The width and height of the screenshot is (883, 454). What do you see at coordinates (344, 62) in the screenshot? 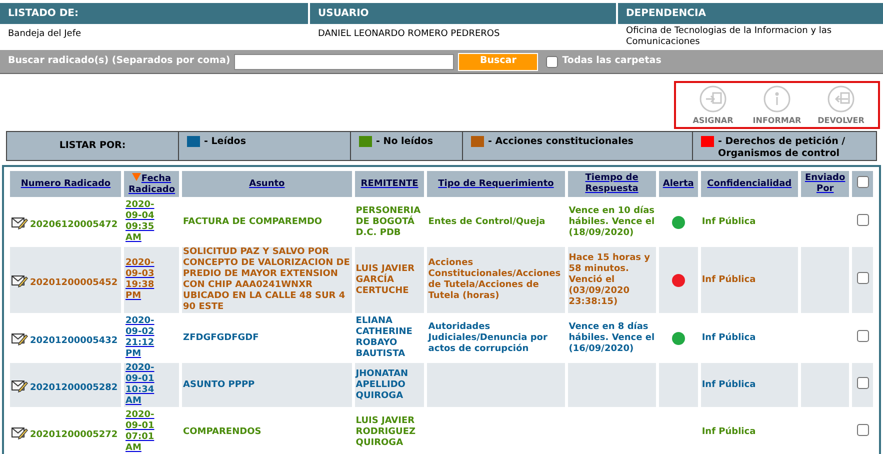
I see `search-field` at bounding box center [344, 62].